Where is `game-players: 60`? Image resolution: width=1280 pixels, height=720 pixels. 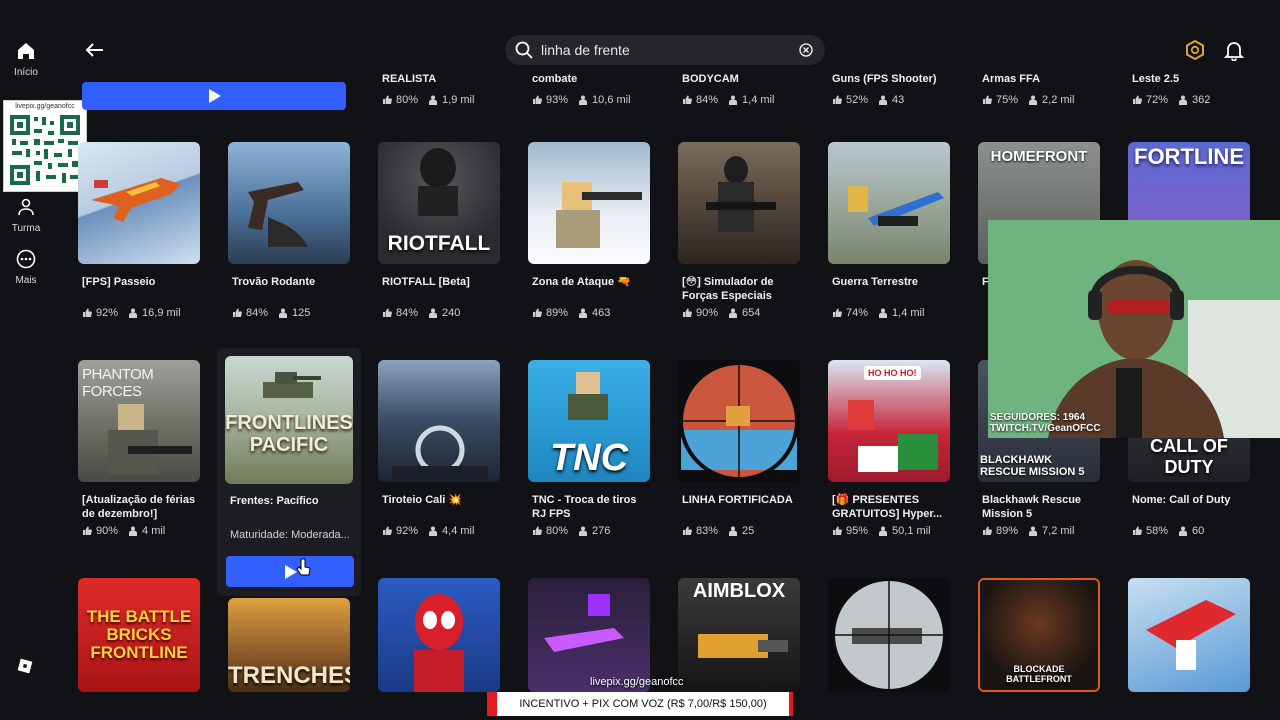
game-players: 60 is located at coordinates (1198, 531).